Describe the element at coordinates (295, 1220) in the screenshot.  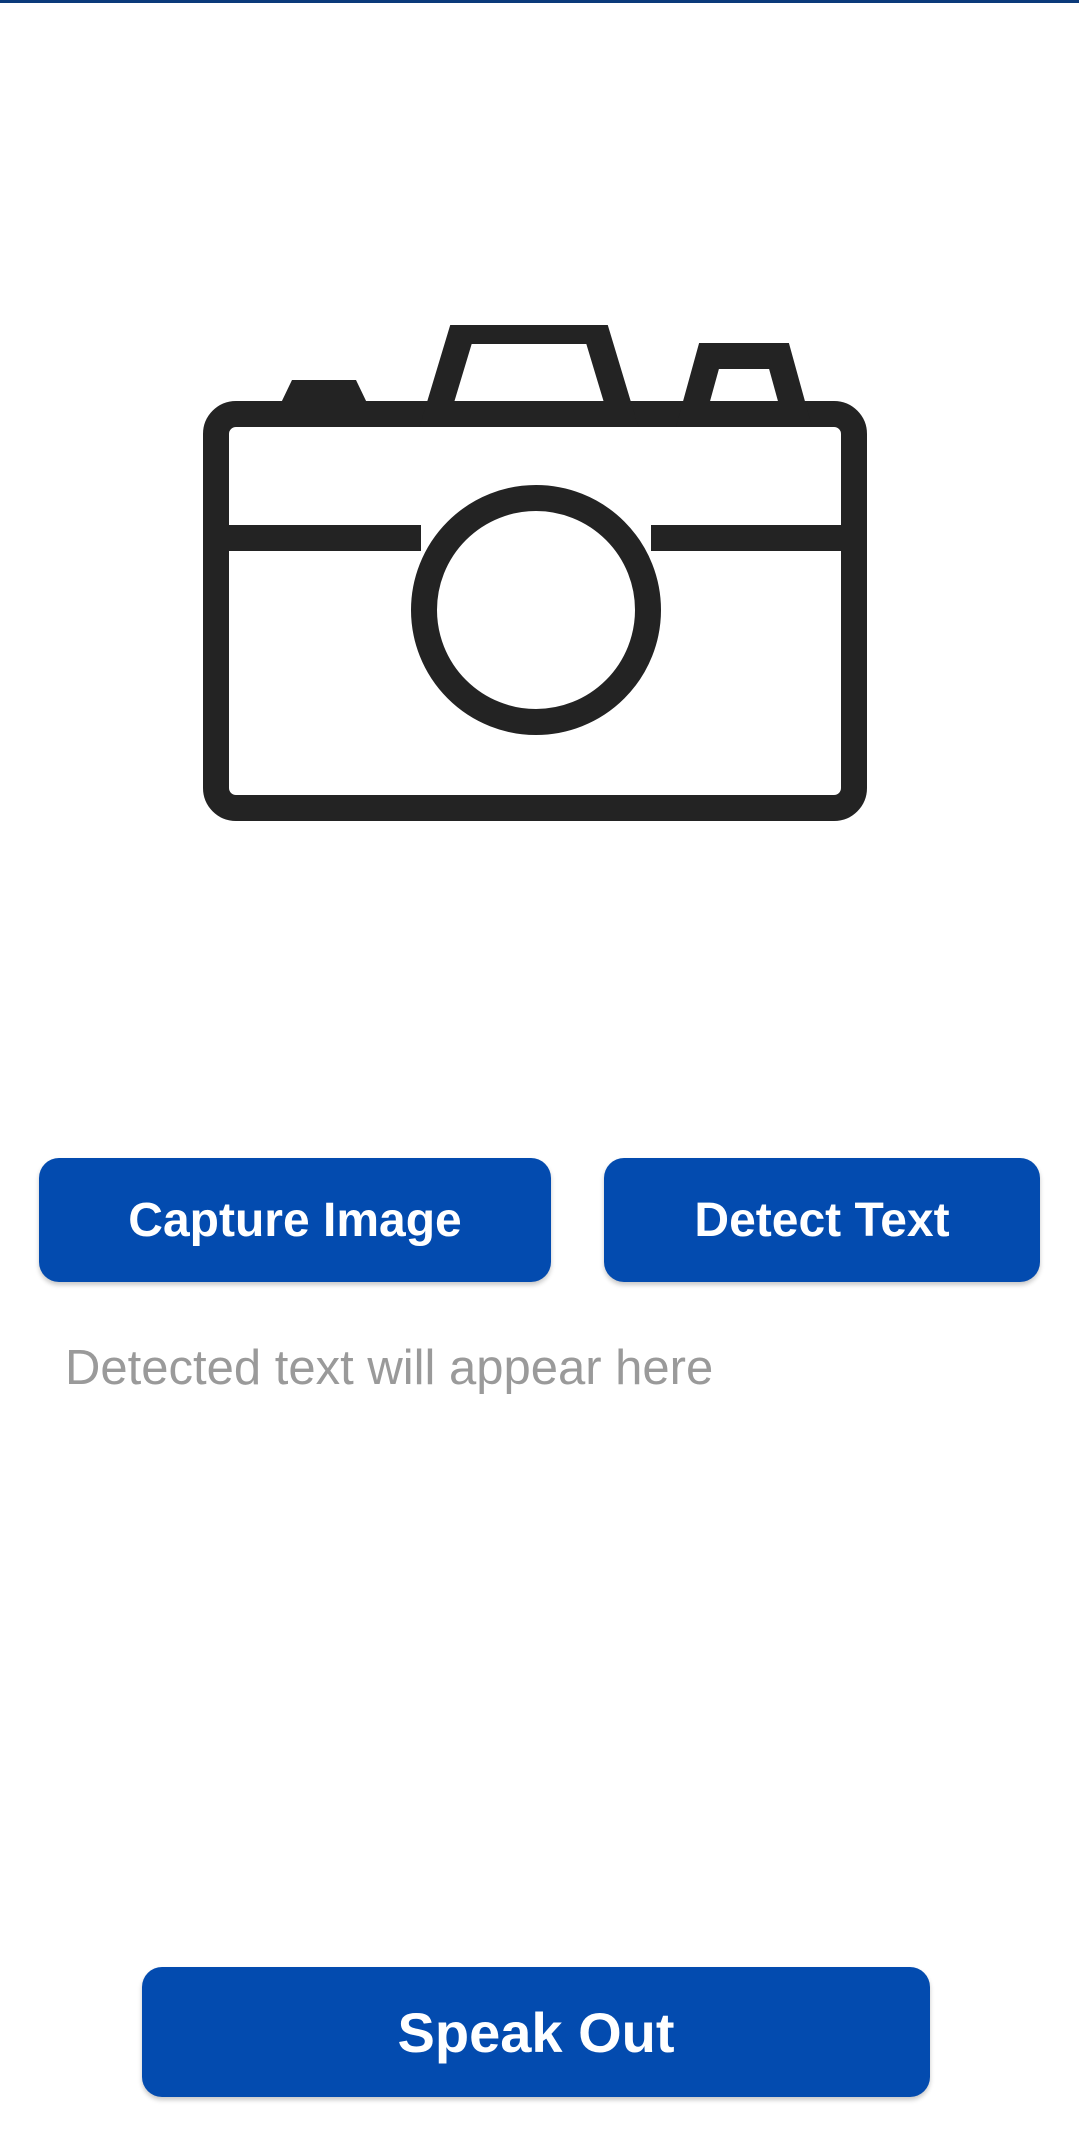
I see `capture-image-button: Capture Image` at that location.